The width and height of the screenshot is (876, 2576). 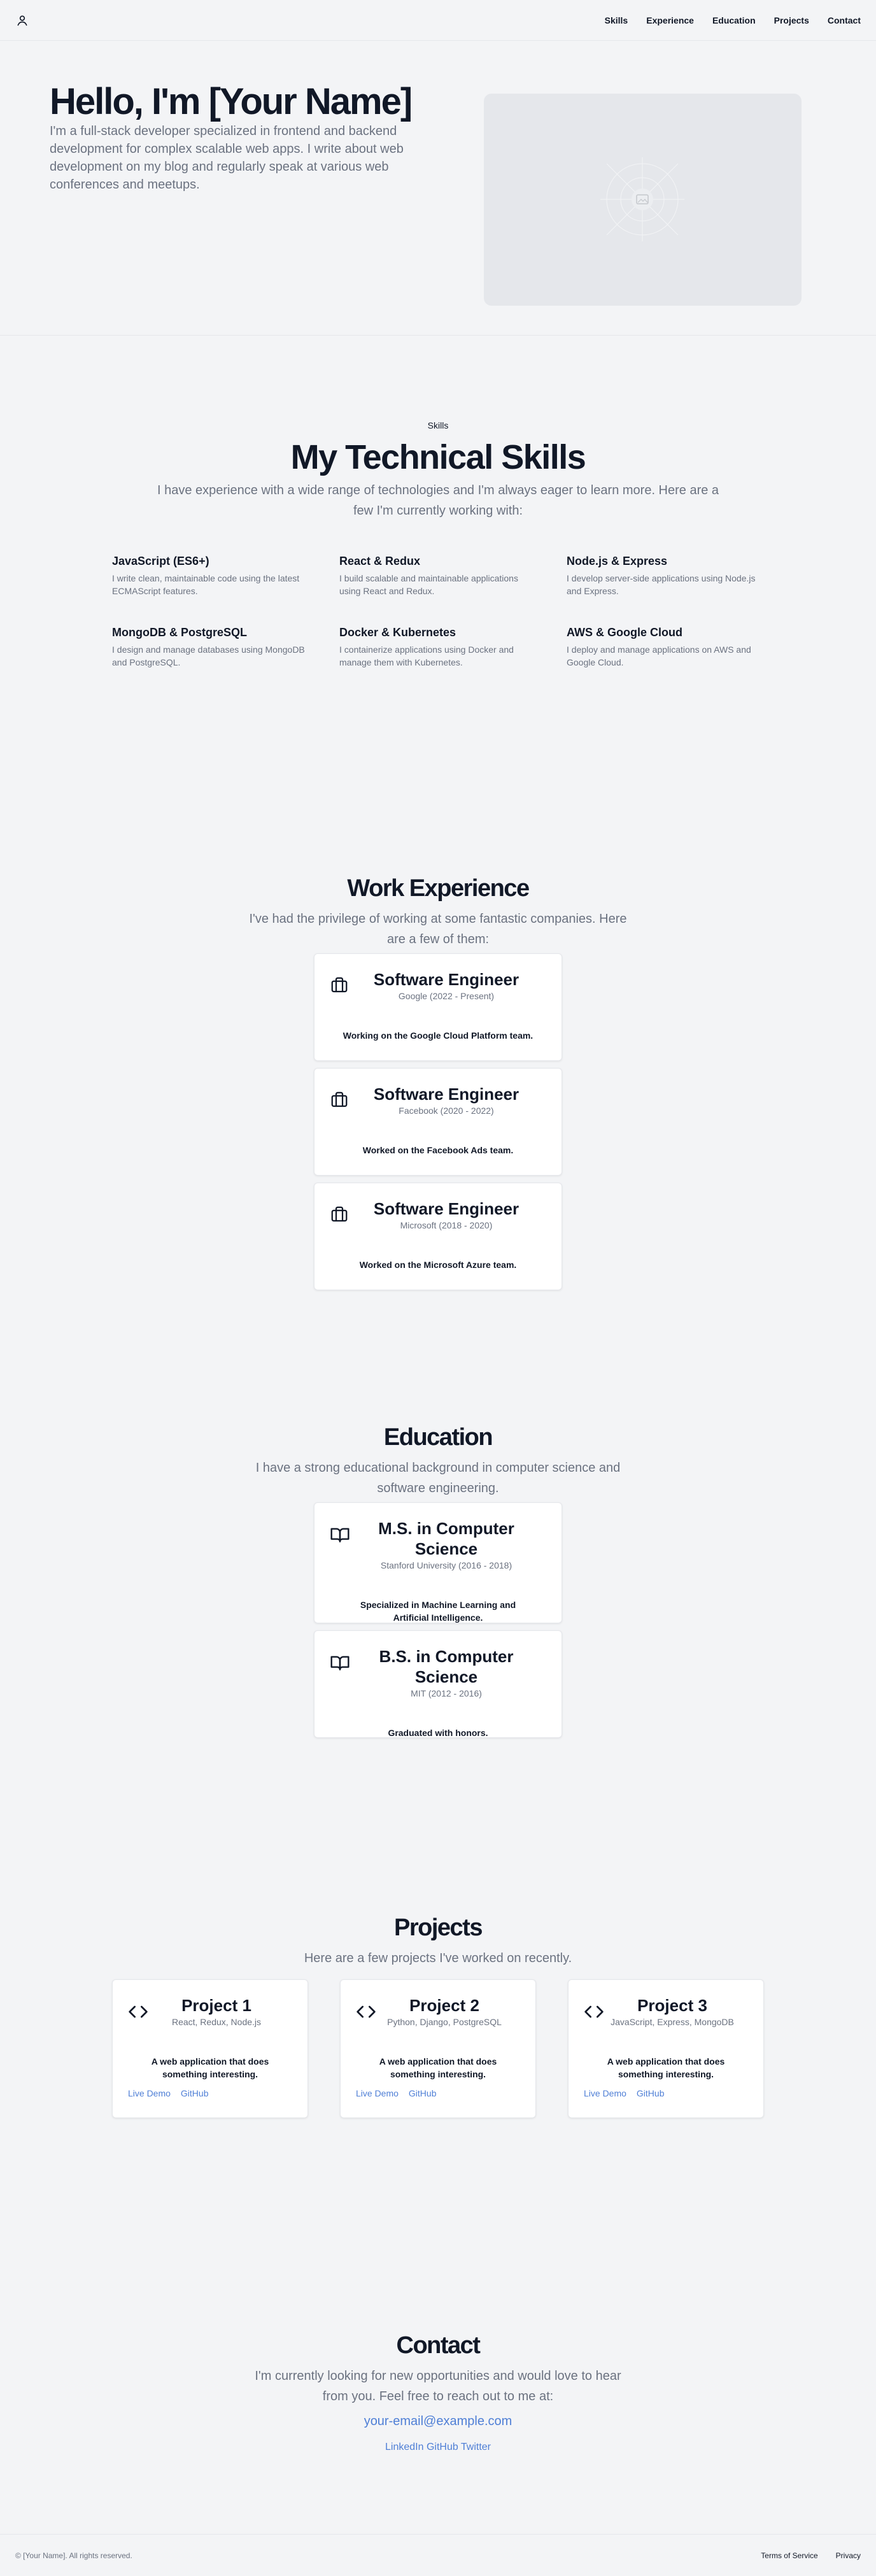 What do you see at coordinates (789, 2556) in the screenshot?
I see `terms-link: Terms of Service` at bounding box center [789, 2556].